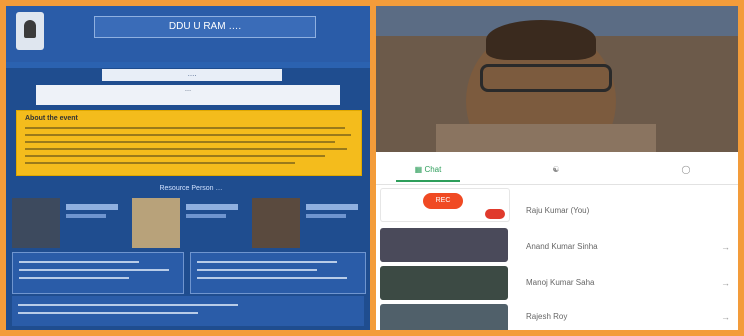 This screenshot has height=336, width=744. I want to click on speaker-hair, so click(541, 40).